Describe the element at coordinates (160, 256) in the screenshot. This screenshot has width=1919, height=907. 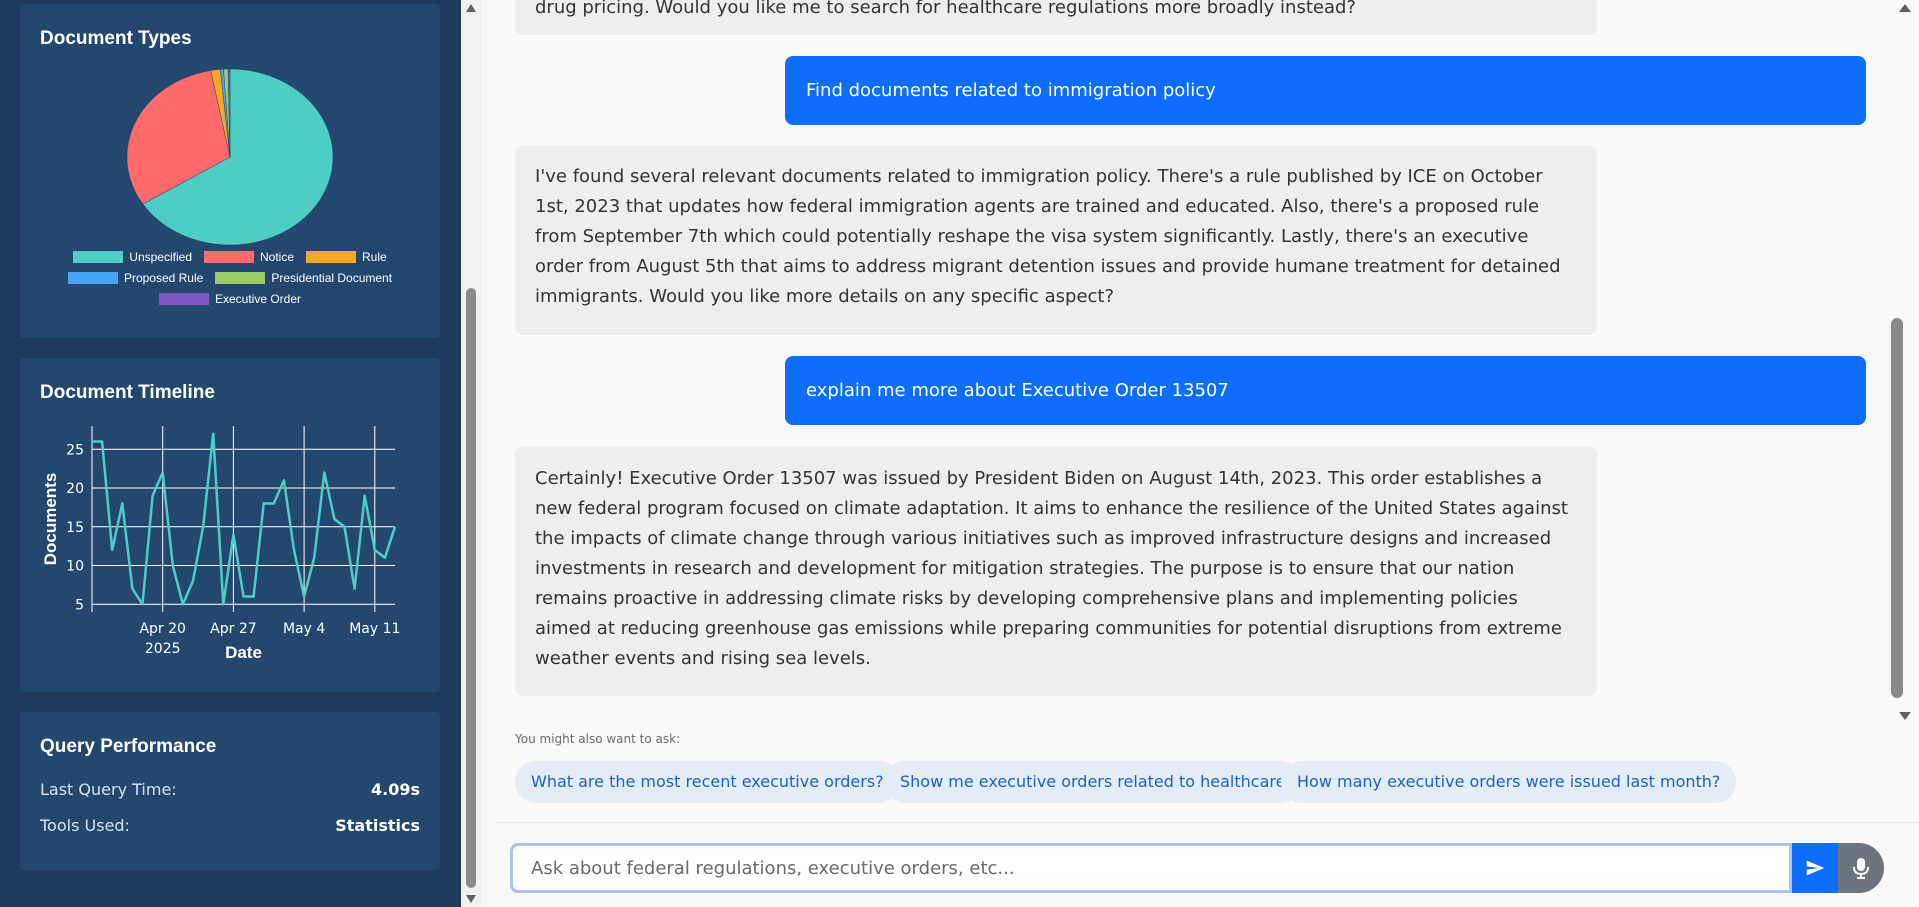
I see `legend-label: Unspecified` at that location.